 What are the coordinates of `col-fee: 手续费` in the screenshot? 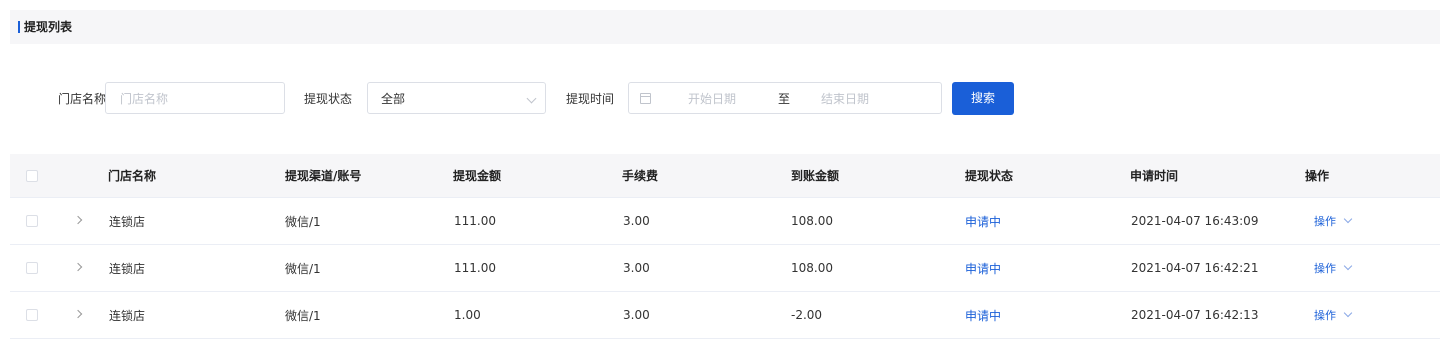 It's located at (640, 176).